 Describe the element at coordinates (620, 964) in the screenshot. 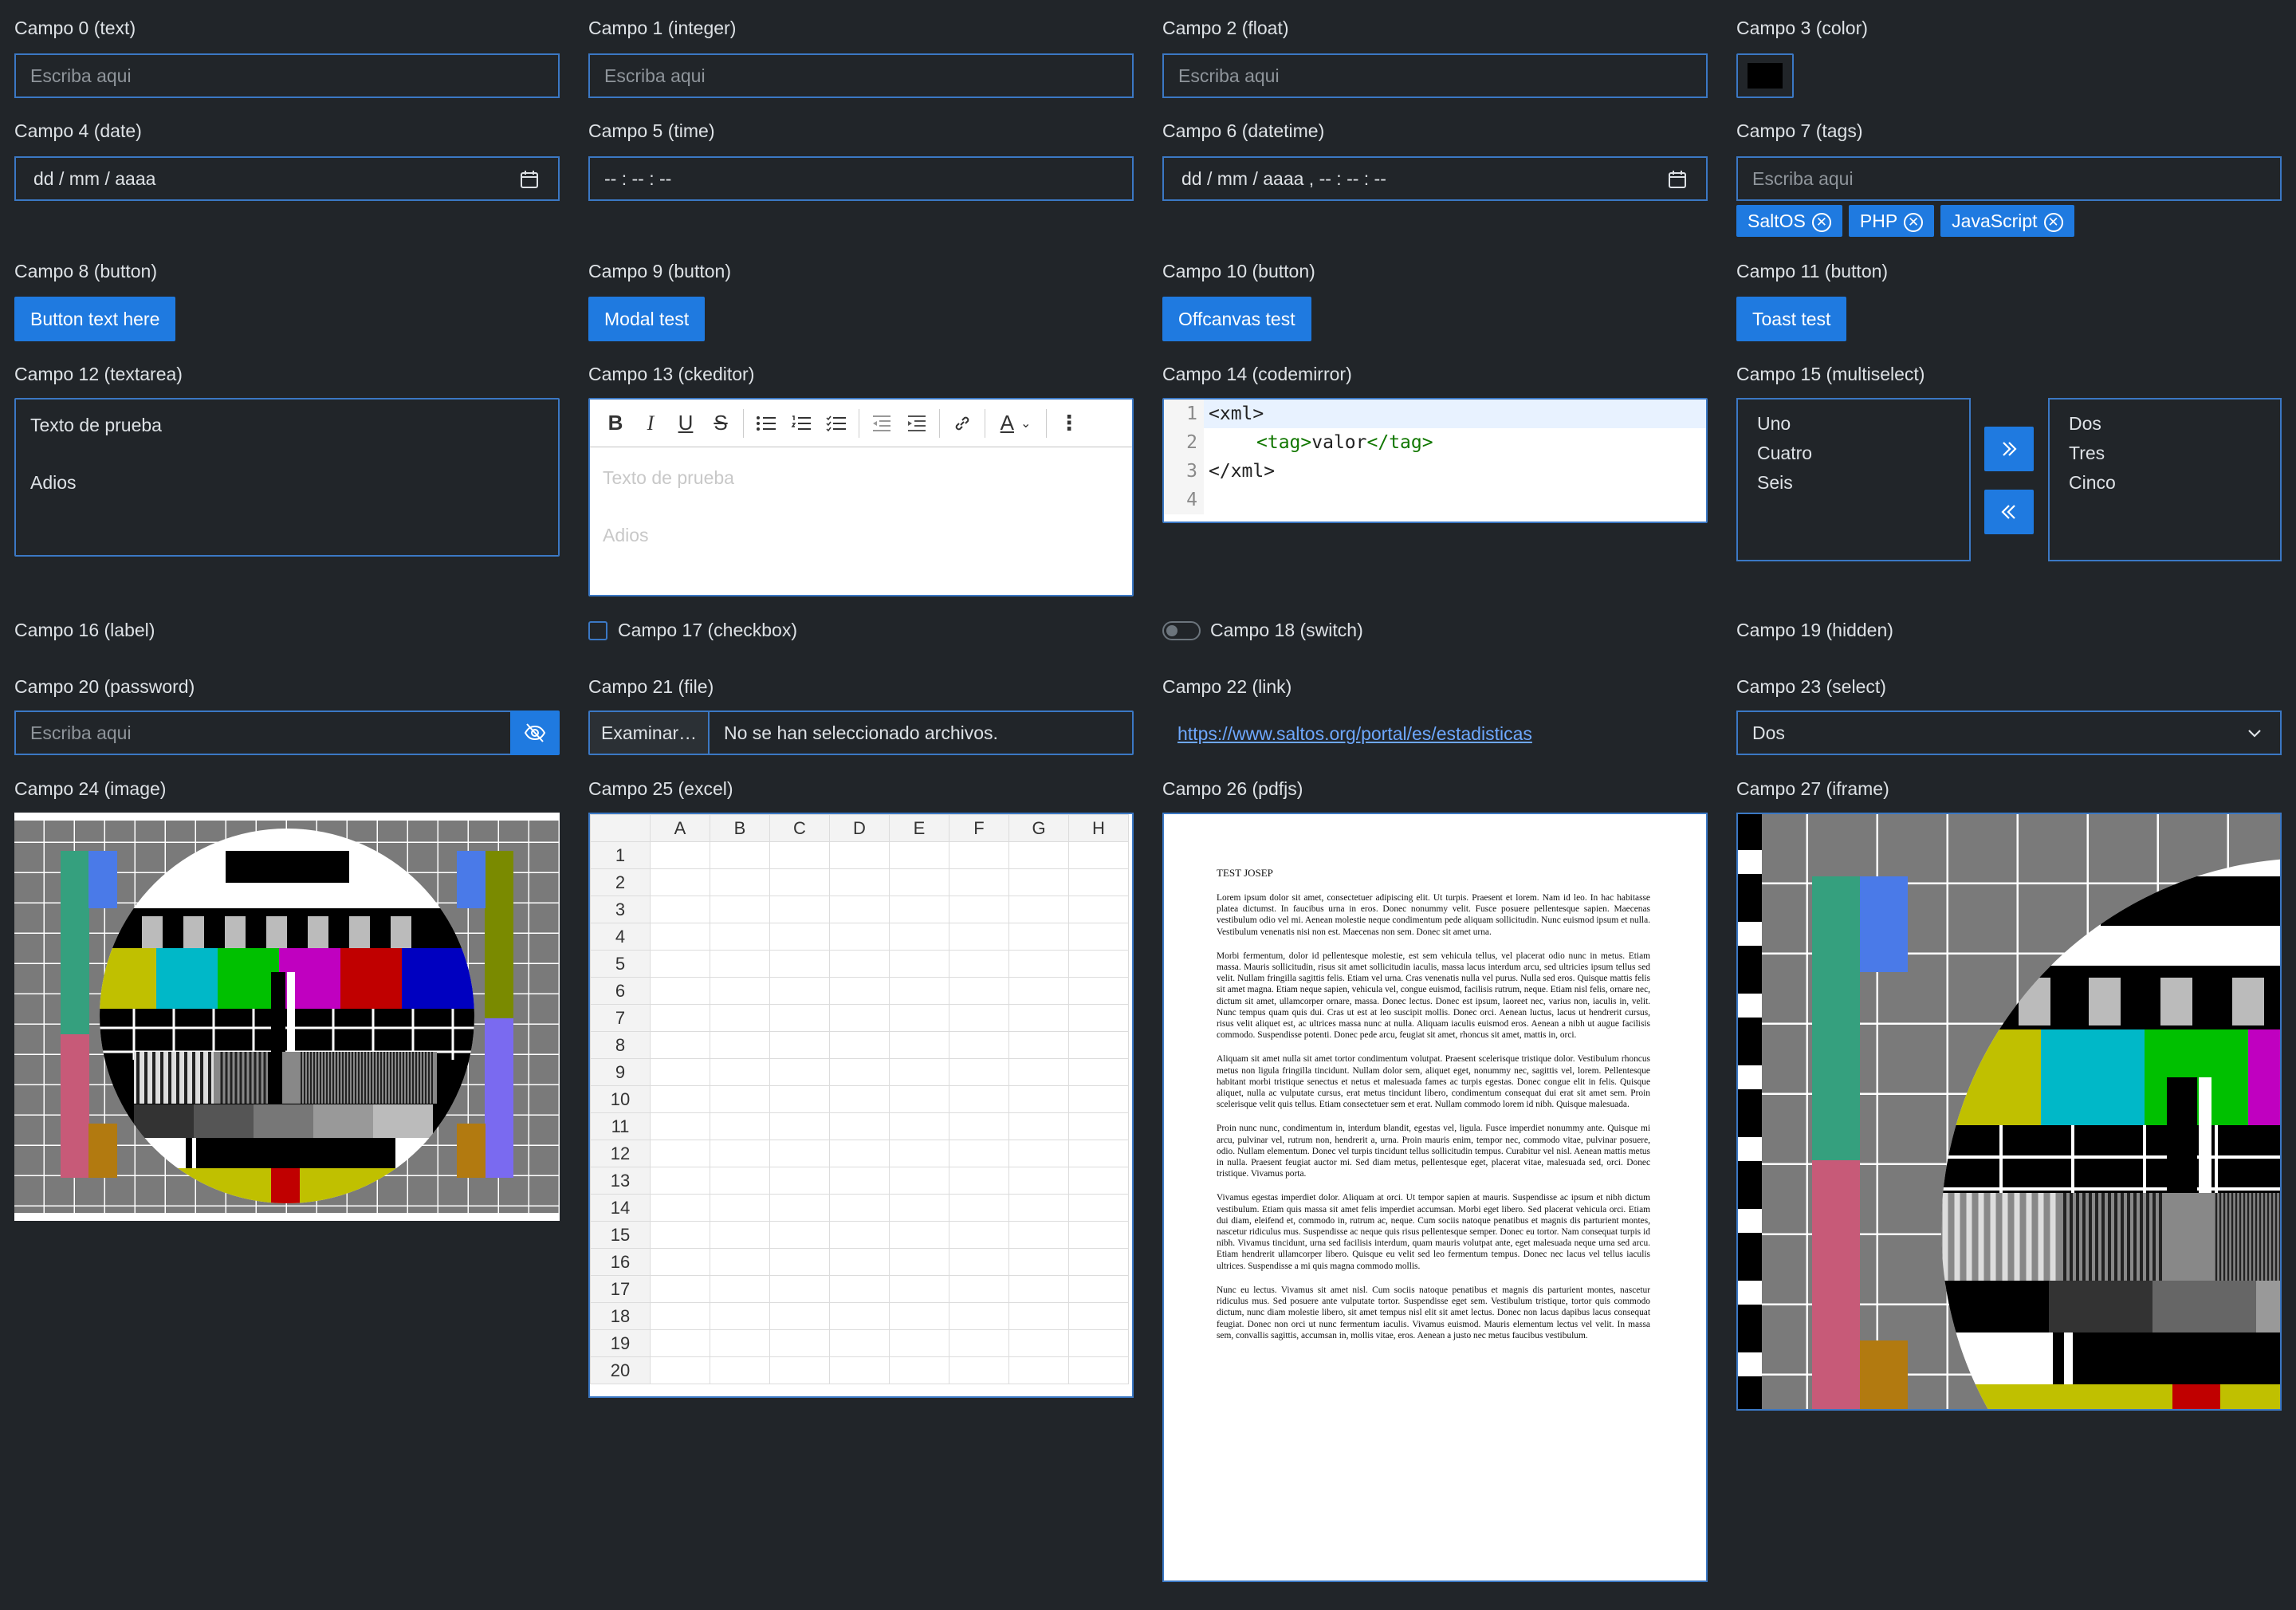

I see `row-header: 5` at that location.